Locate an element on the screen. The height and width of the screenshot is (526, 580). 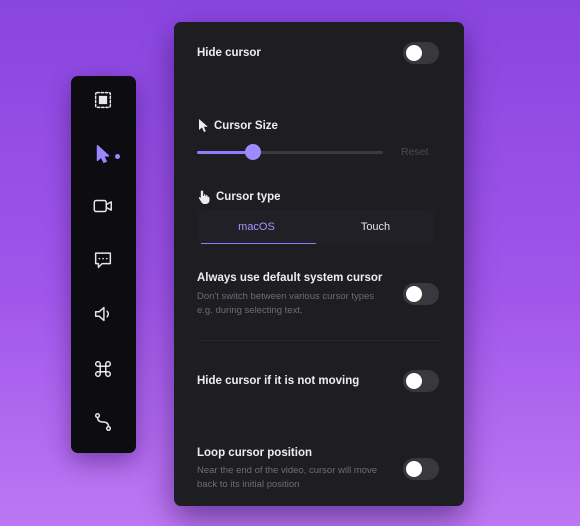
default-system-cursor-label: Always use default system cursor is located at coordinates (290, 278).